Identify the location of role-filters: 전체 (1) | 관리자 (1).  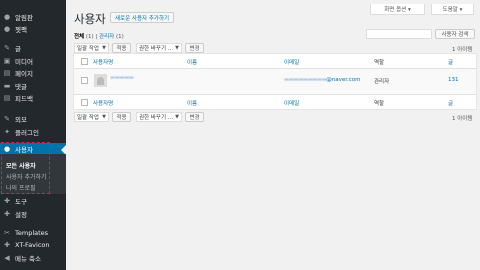
(99, 36).